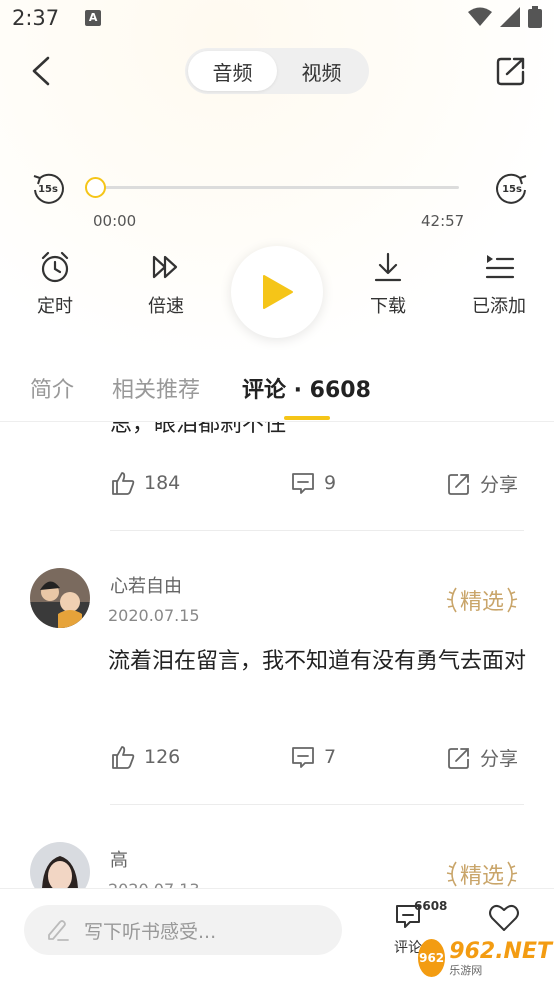 The height and width of the screenshot is (984, 554). What do you see at coordinates (156, 388) in the screenshot?
I see `tab-related: 相关推荐` at bounding box center [156, 388].